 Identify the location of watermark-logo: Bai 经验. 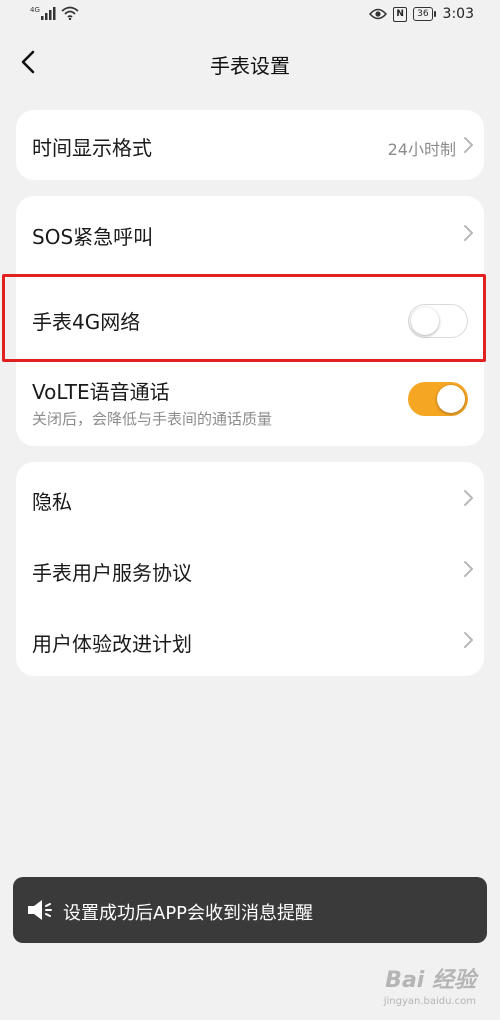
(430, 980).